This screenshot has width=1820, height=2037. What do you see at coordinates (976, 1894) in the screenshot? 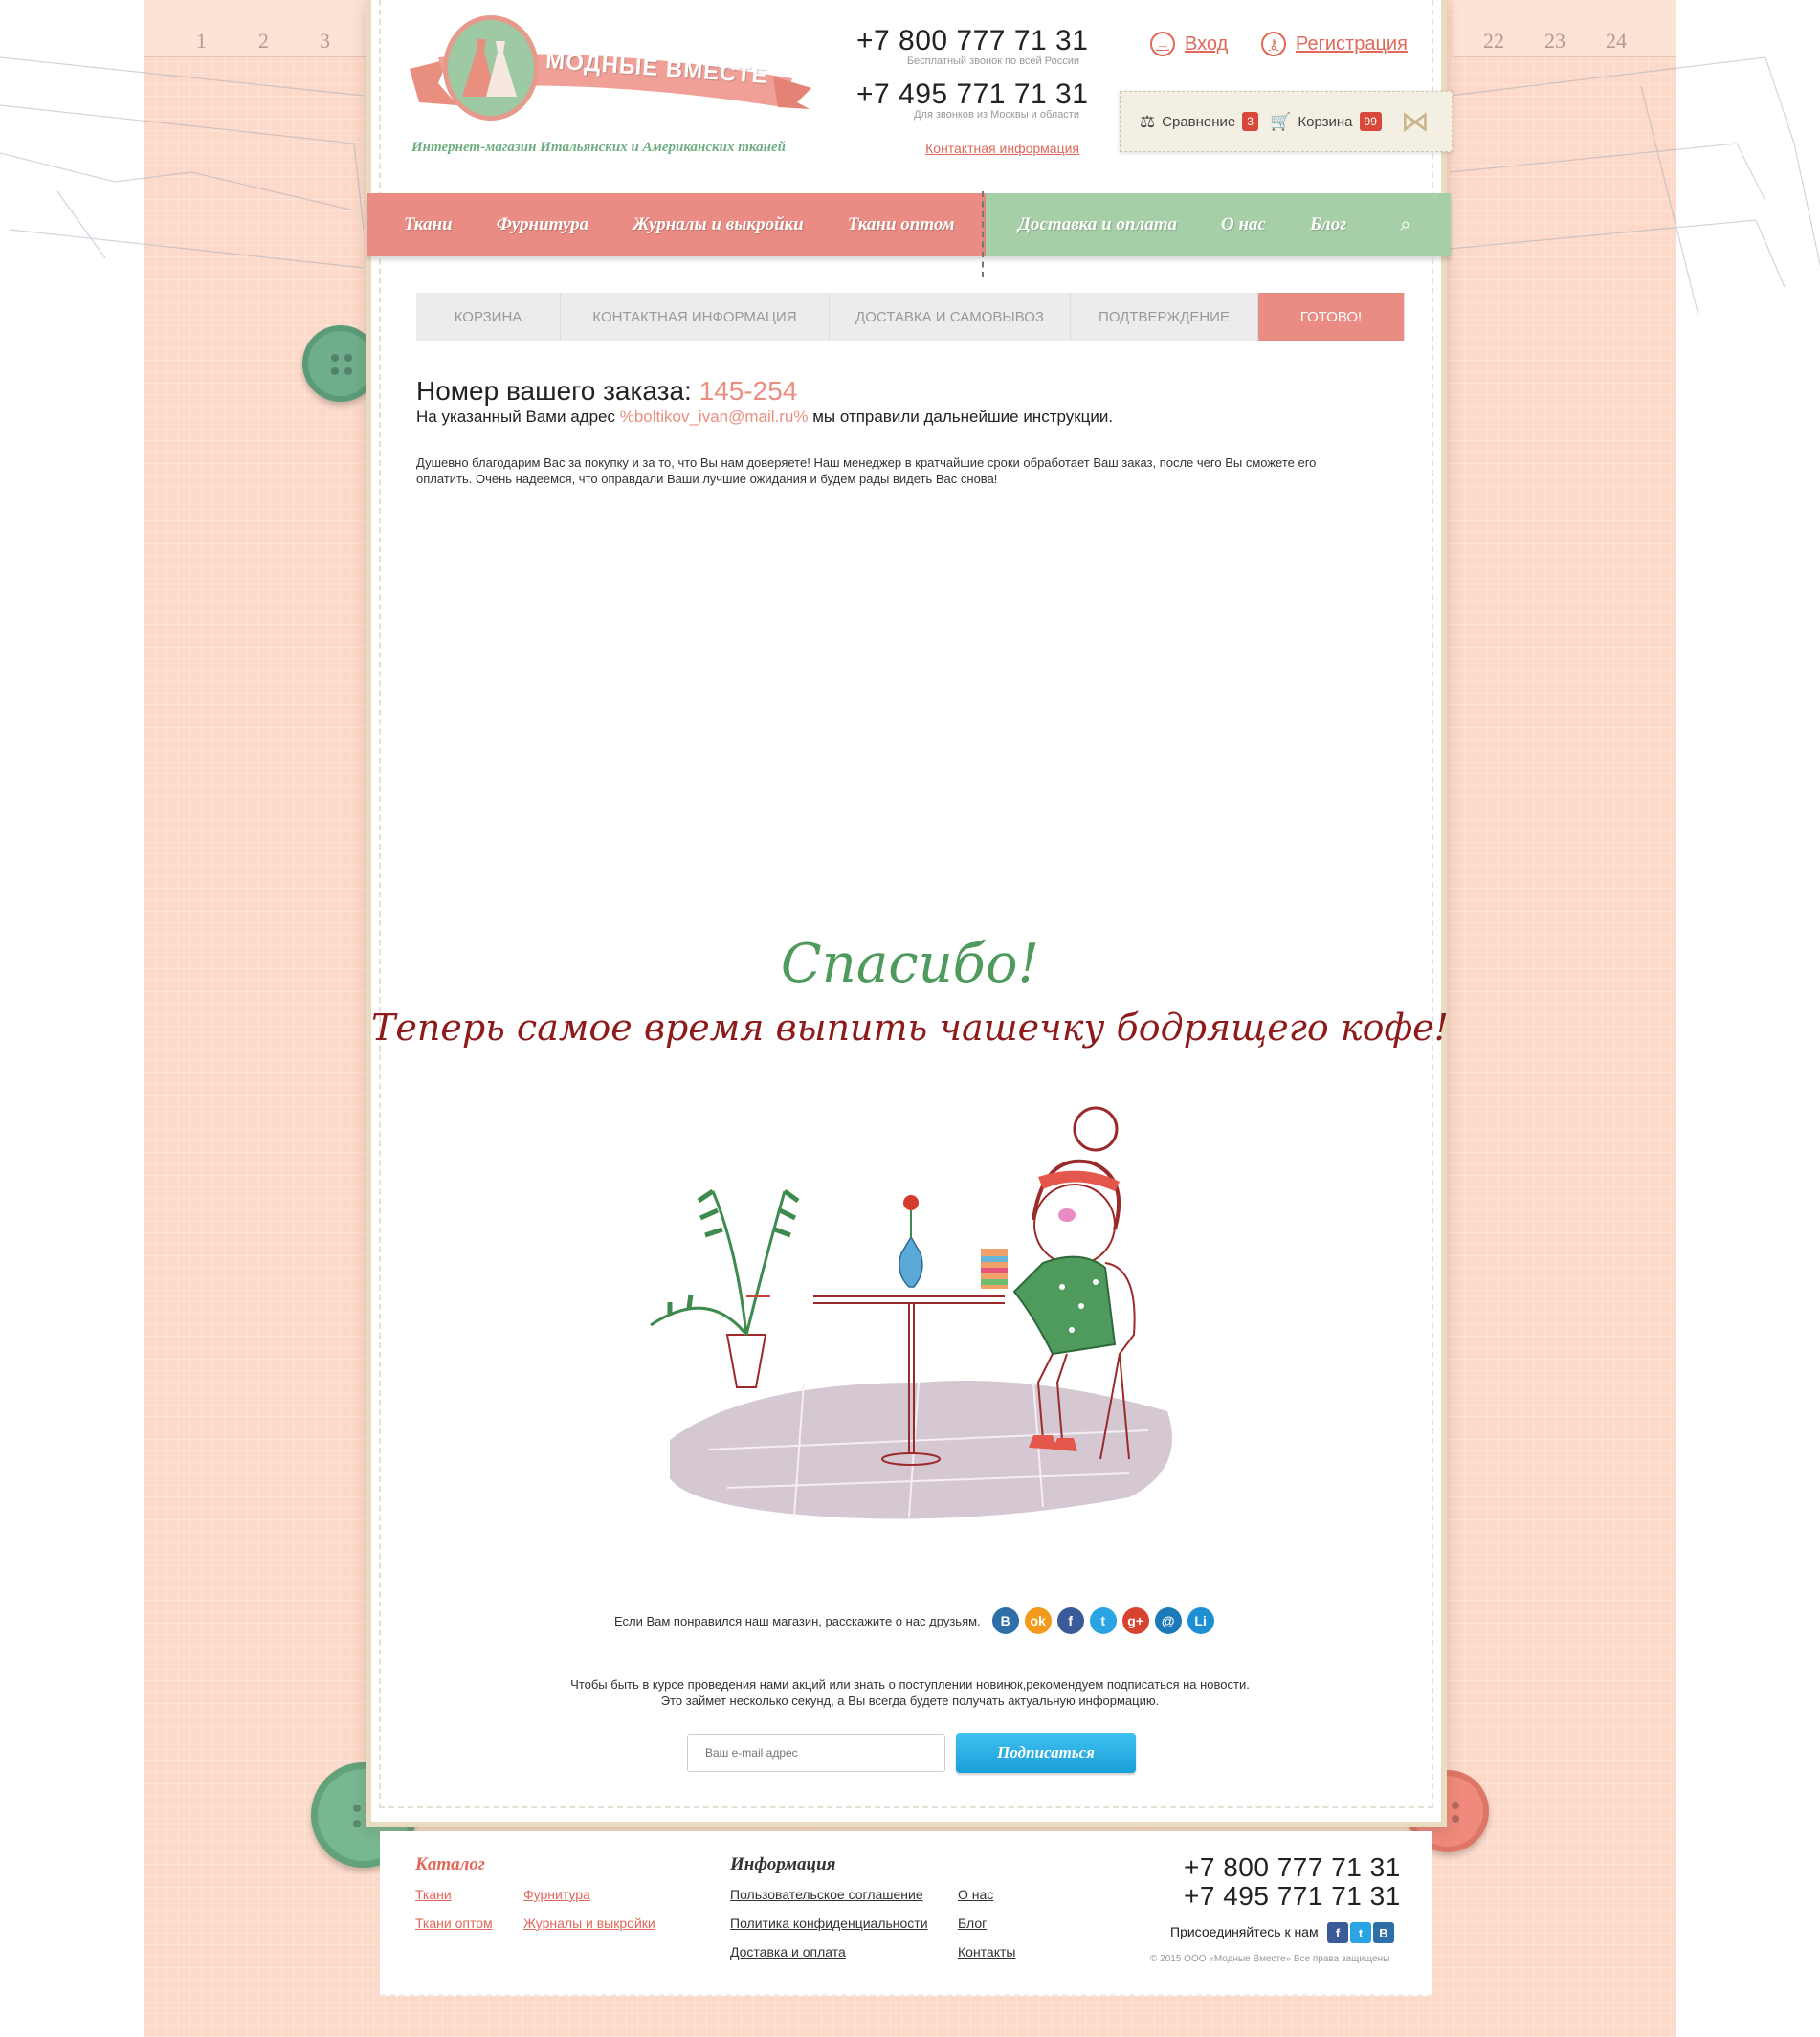
I see `footer-link-about: О нас` at bounding box center [976, 1894].